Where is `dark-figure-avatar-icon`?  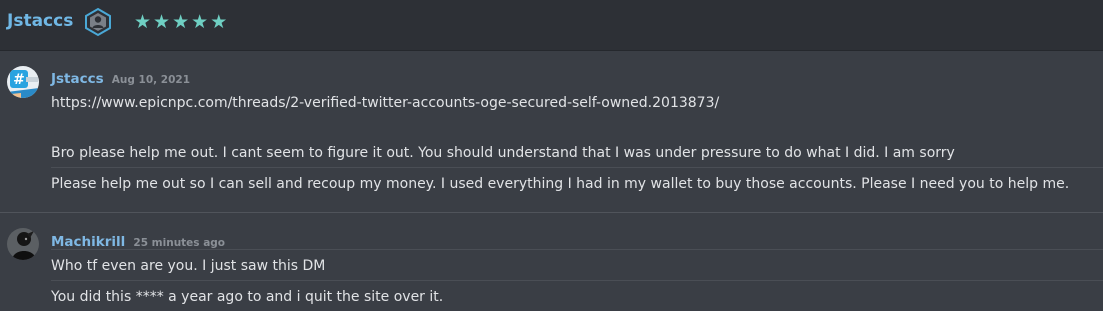 dark-figure-avatar-icon is located at coordinates (23, 244).